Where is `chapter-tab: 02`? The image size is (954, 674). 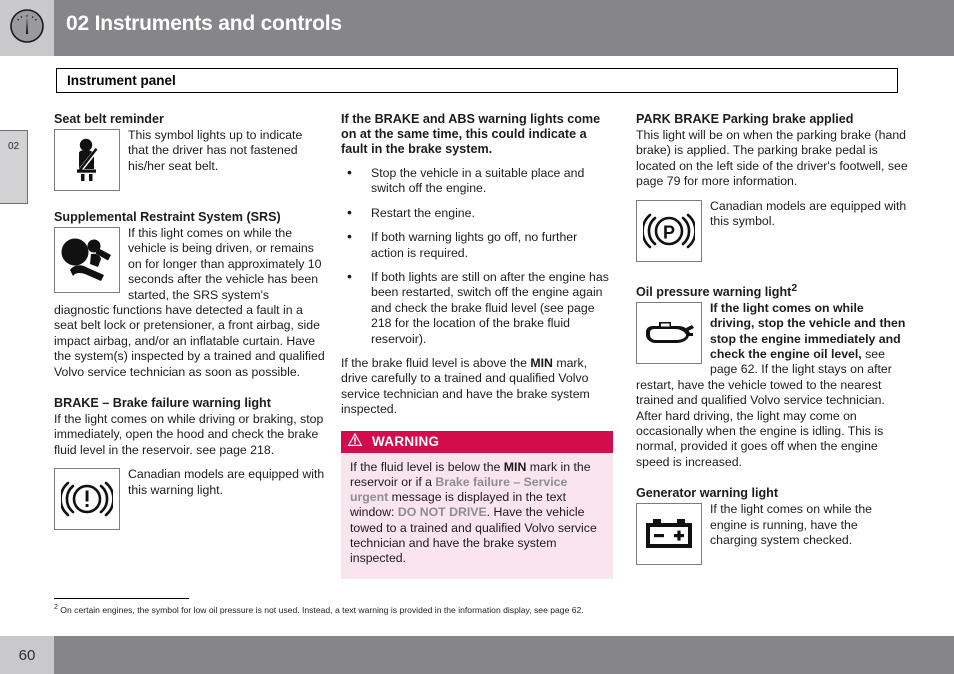 chapter-tab: 02 is located at coordinates (14, 167).